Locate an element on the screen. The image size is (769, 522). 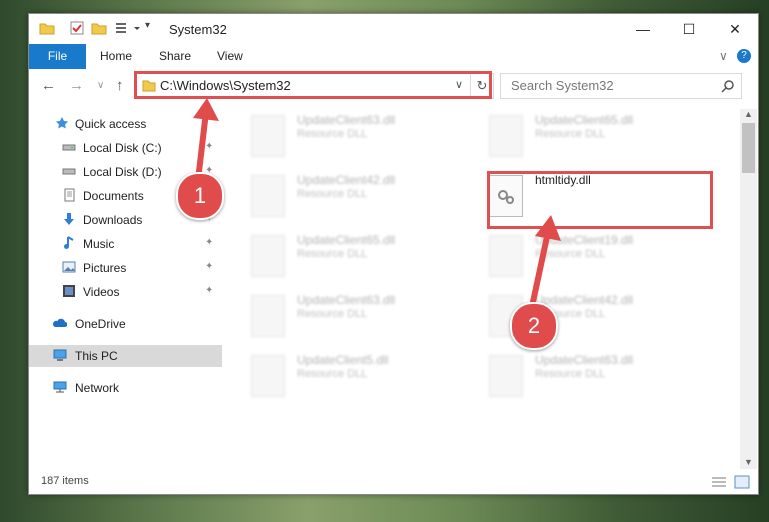
step-badge-2: 2 is located at coordinates (534, 326).